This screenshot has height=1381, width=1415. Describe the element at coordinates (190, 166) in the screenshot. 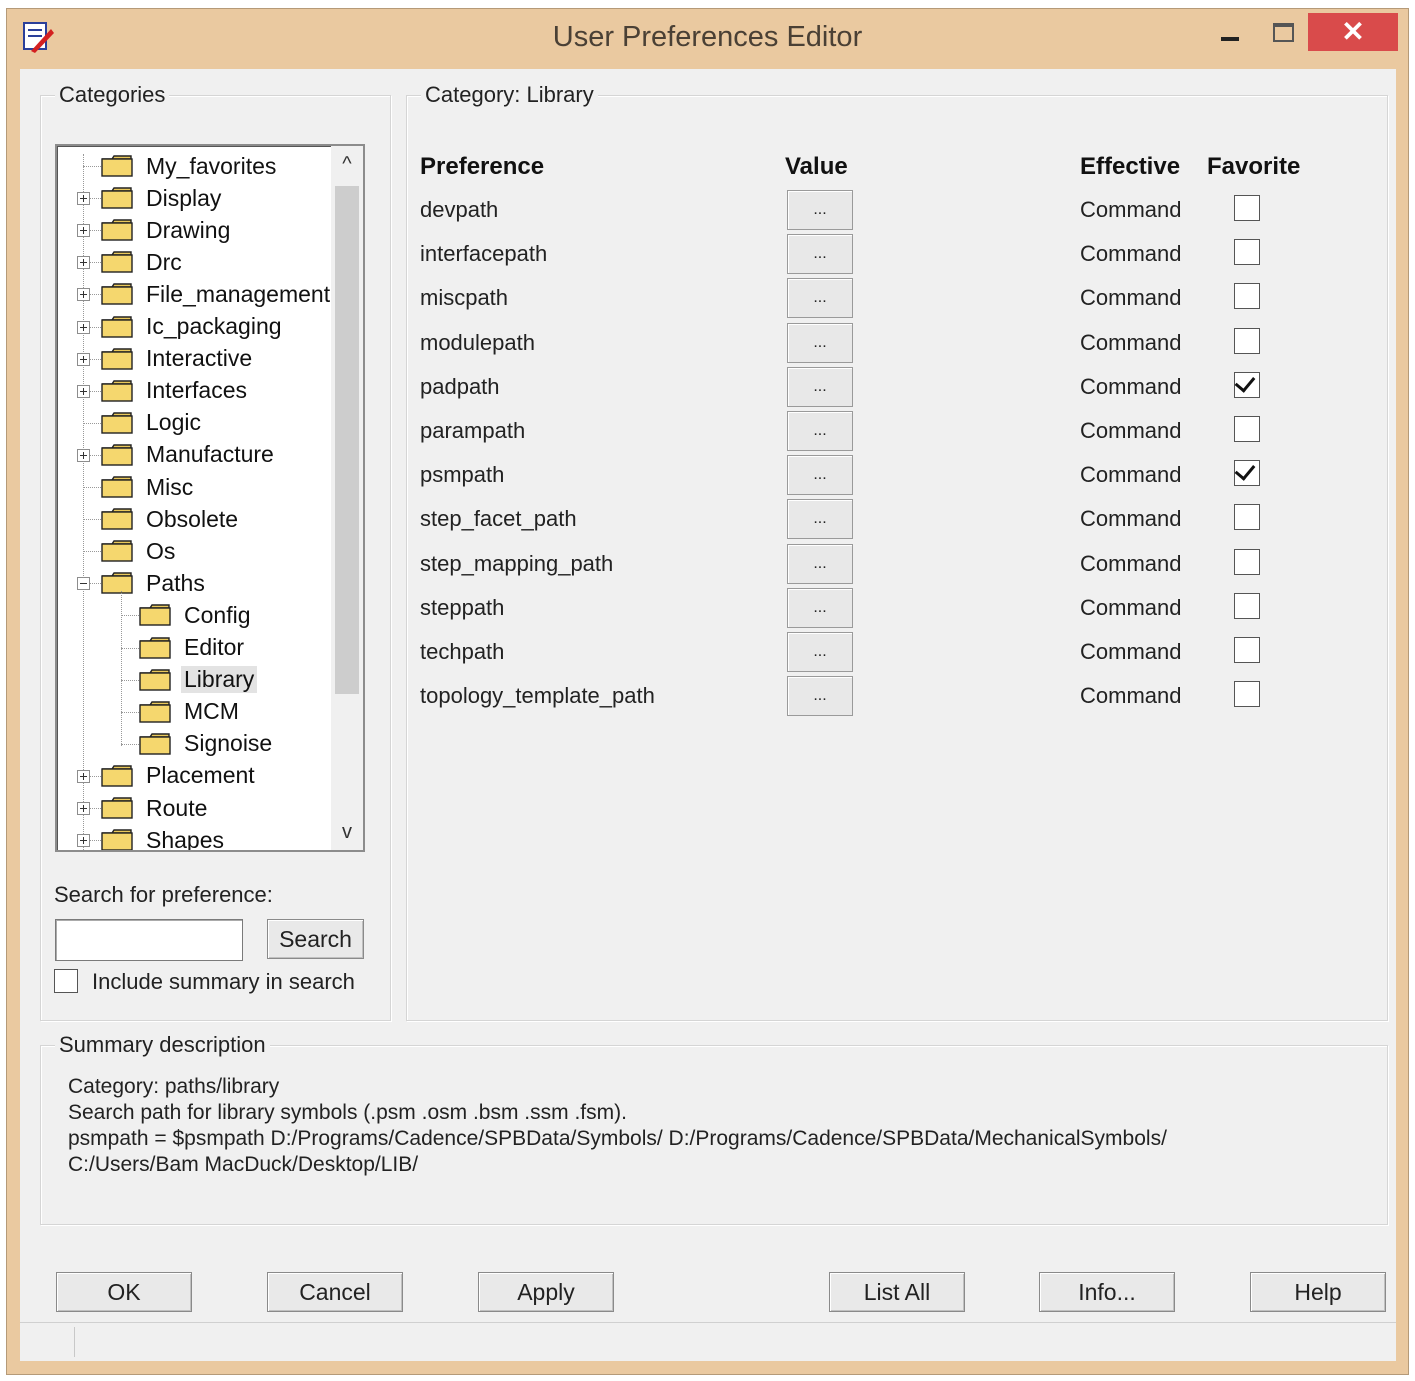

I see `tree-item-my_favorites: My_favorites` at that location.